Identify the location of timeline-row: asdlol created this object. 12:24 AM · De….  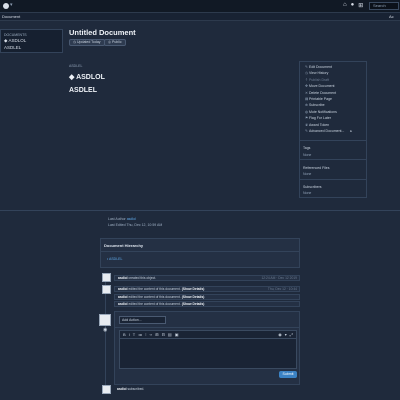
(207, 278).